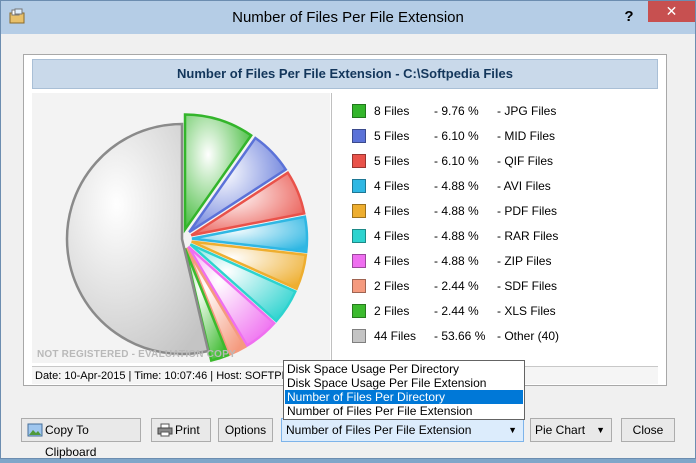  I want to click on window-title: Number of Files Per File Extension, so click(348, 17).